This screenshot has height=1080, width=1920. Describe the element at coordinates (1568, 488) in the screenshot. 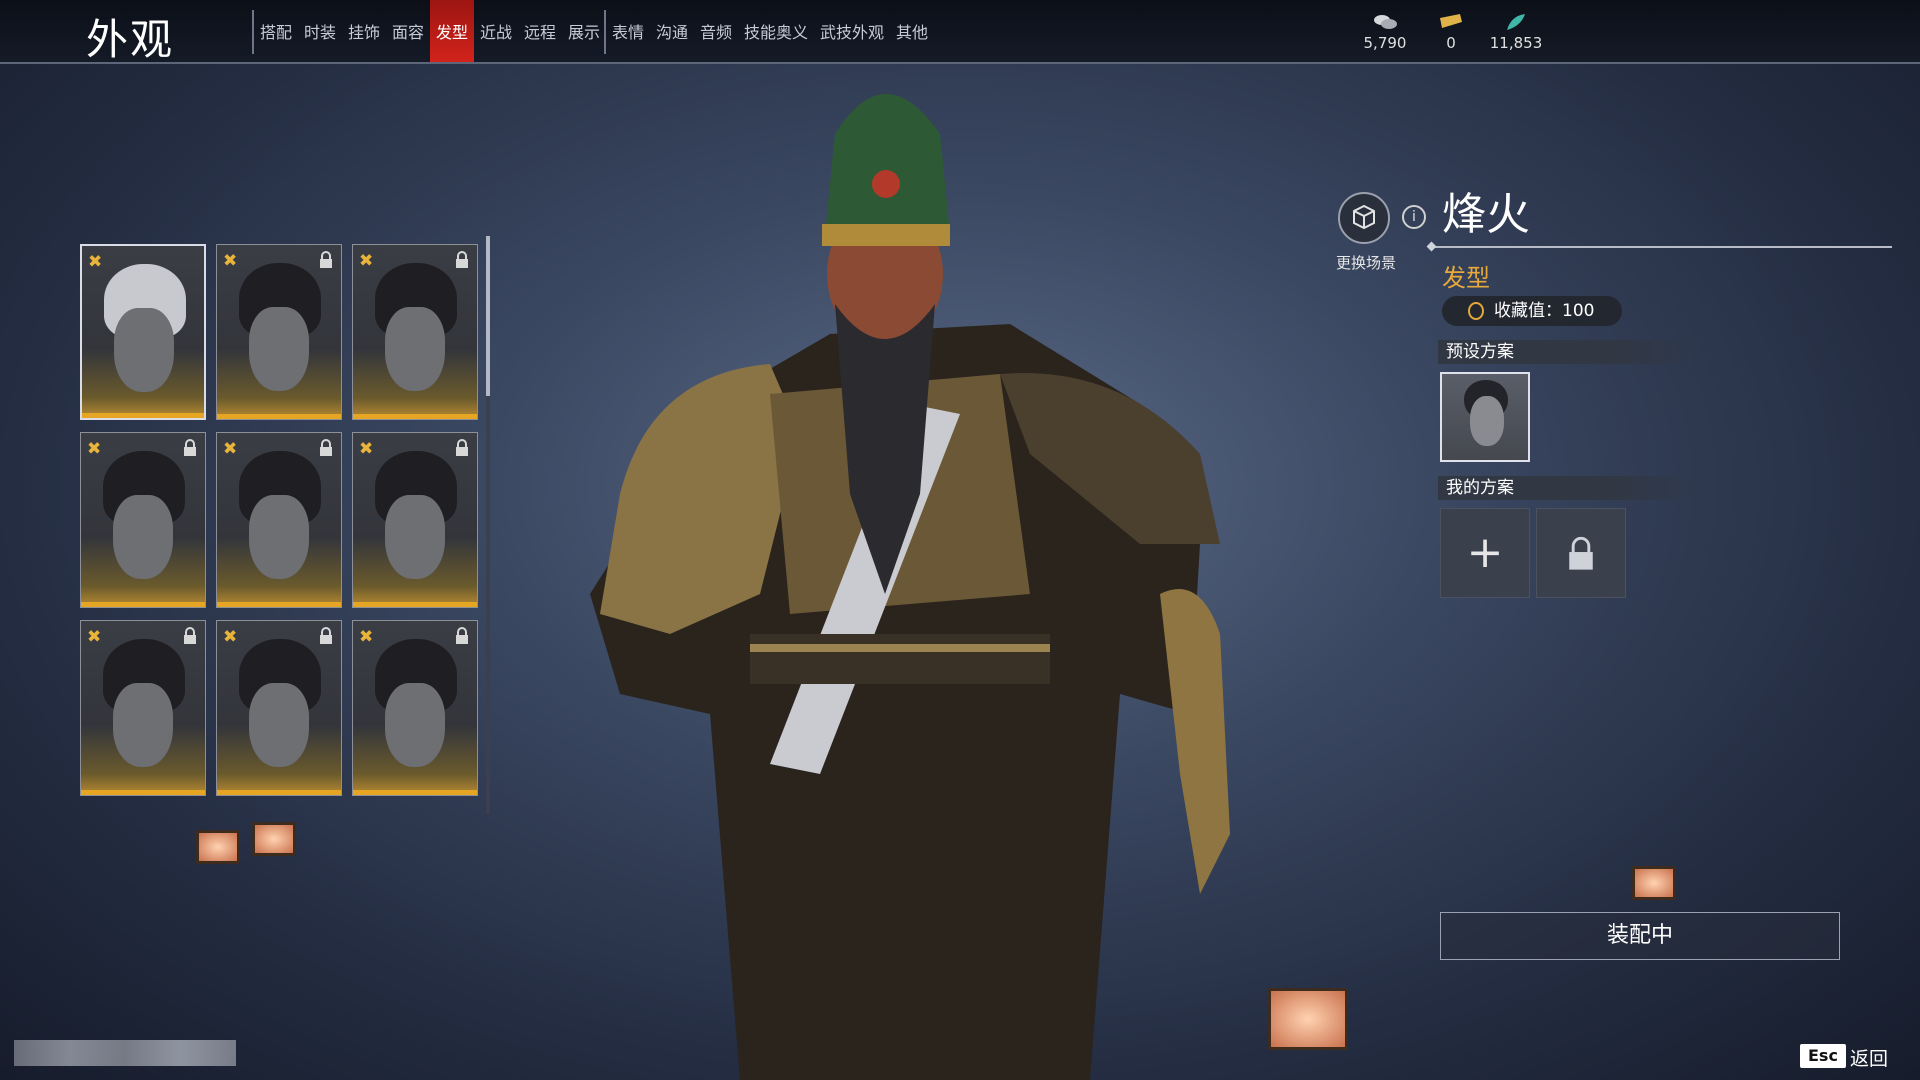

I see `my-plans-section-header: 我的方案` at that location.